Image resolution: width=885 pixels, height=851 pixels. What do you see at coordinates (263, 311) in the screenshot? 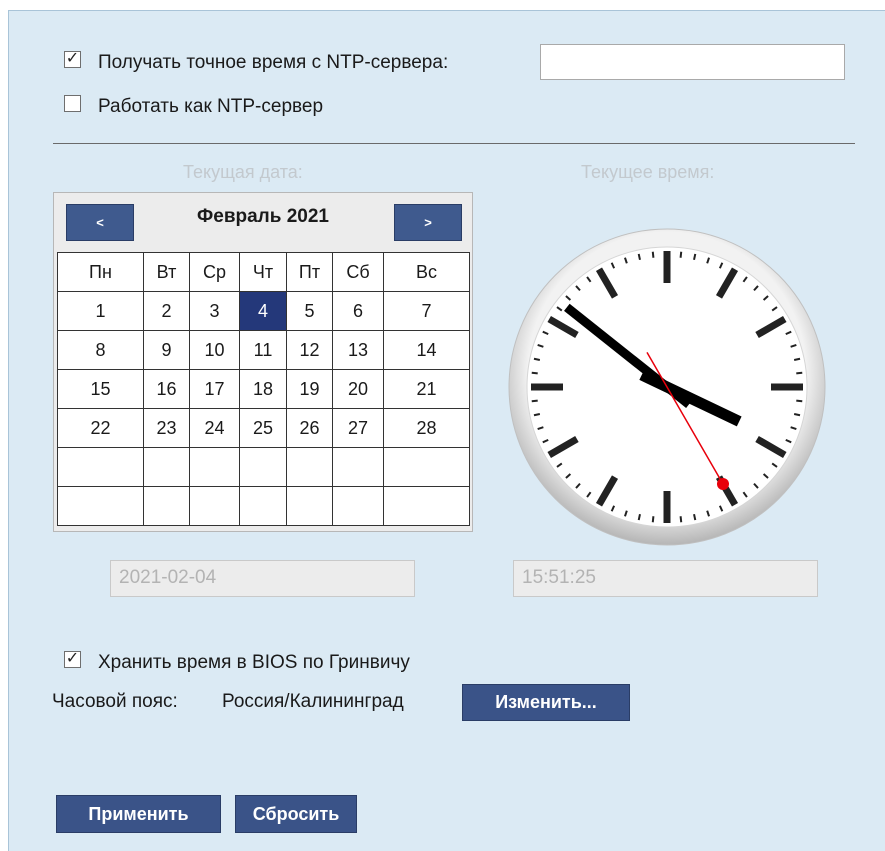
I see `calendar-day: 4` at bounding box center [263, 311].